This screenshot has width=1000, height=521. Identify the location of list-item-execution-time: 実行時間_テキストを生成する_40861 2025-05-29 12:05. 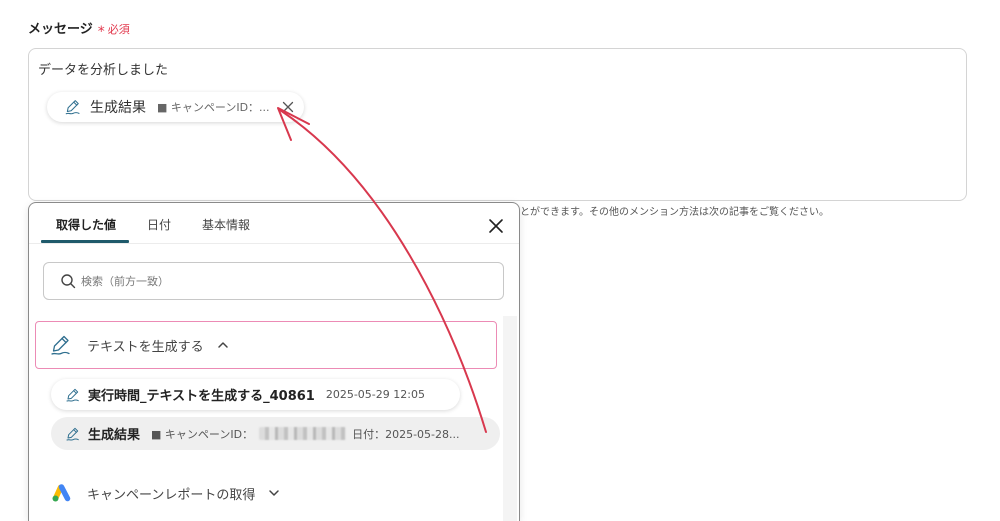
(255, 394).